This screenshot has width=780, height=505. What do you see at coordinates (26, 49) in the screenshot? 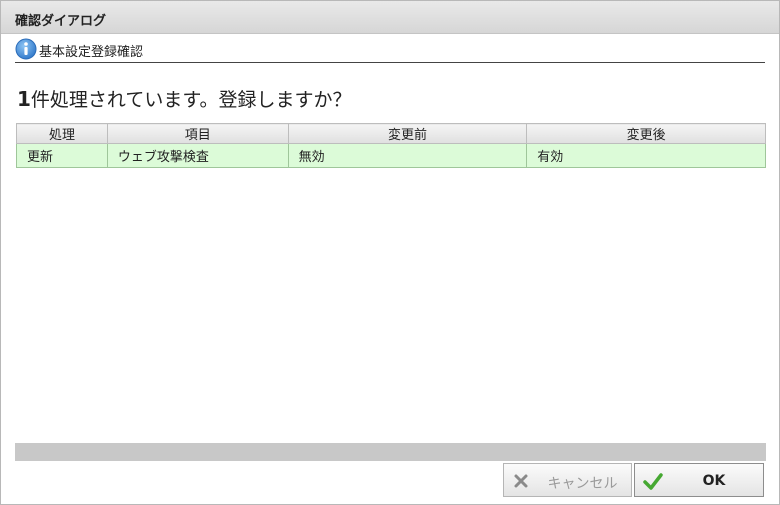
I see `info-icon` at bounding box center [26, 49].